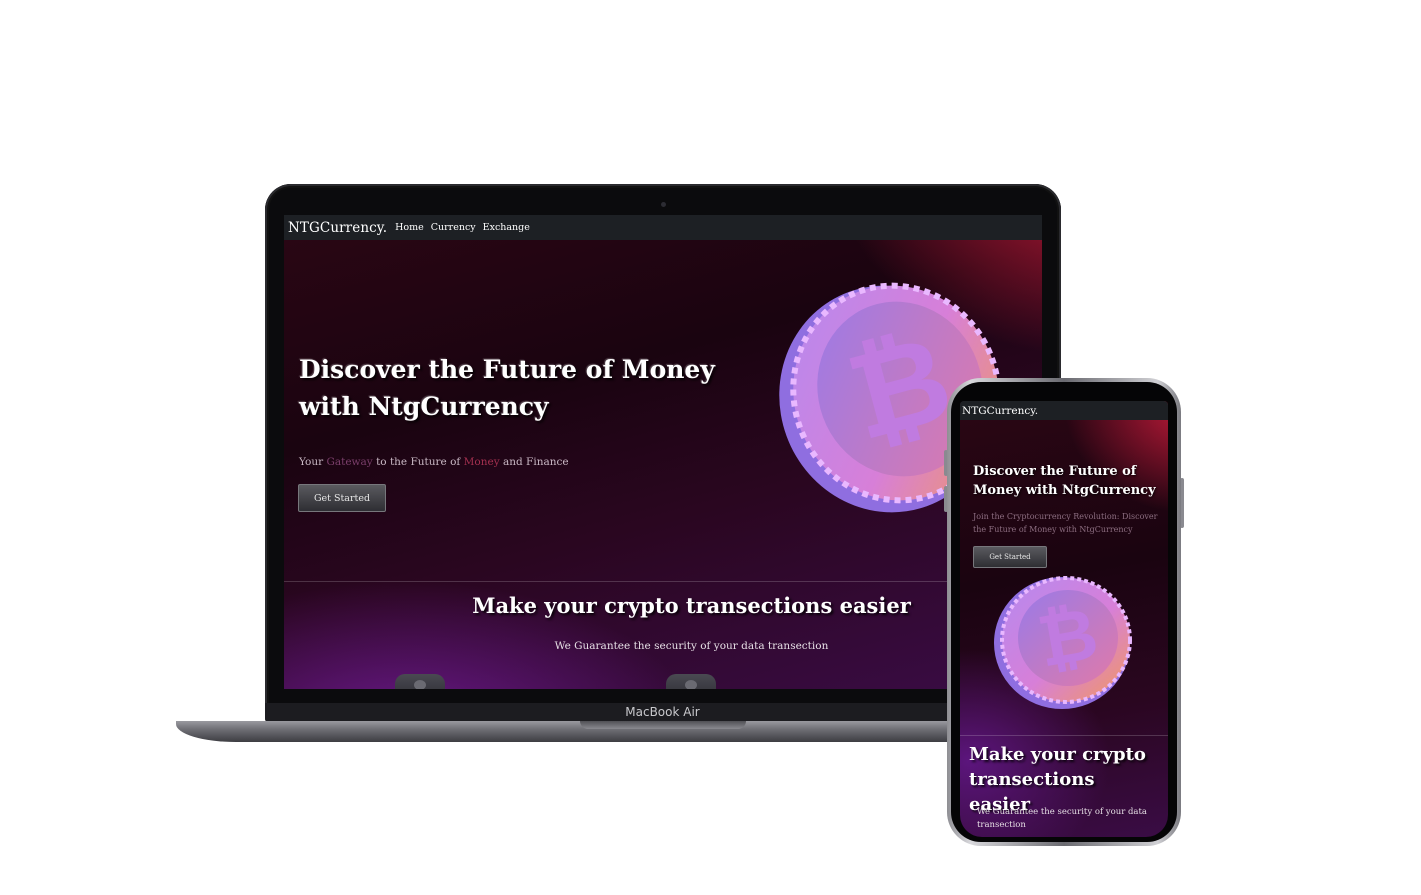 This screenshot has width=1421, height=895. Describe the element at coordinates (663, 227) in the screenshot. I see `navbar: NTGCurrency. Home Currency Exchange` at that location.